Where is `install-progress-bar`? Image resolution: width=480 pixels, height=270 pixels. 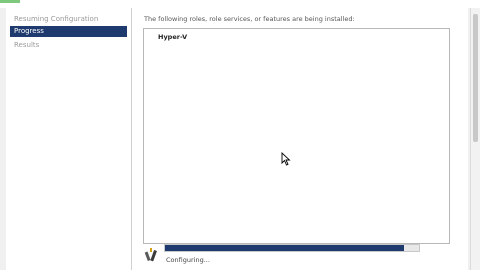 install-progress-bar is located at coordinates (292, 248).